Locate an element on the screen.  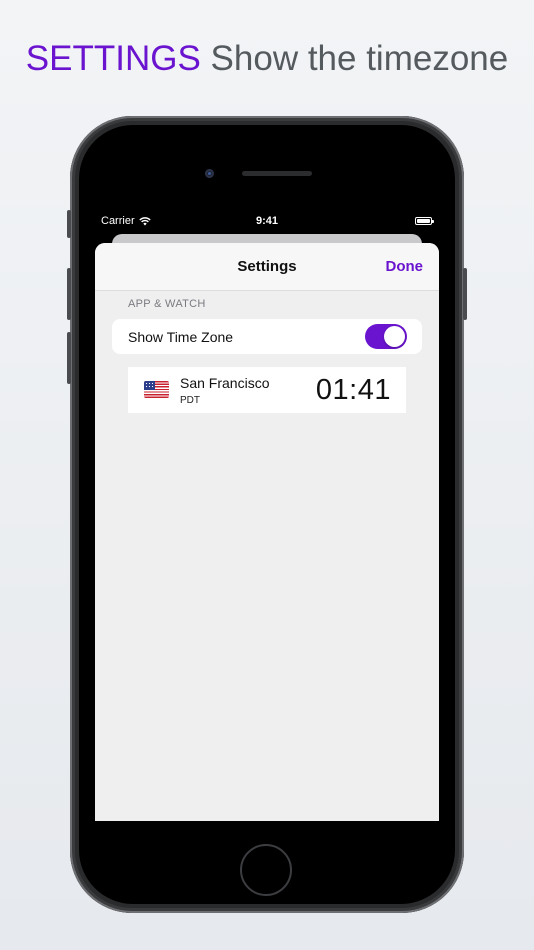
earpiece-speaker is located at coordinates (277, 173).